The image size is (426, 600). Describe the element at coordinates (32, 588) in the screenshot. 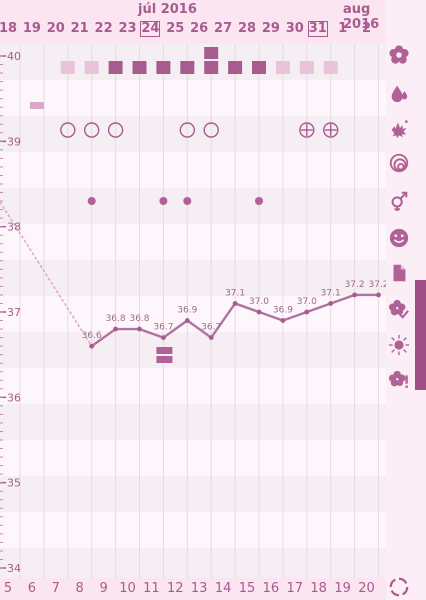

I see `cycle-day-label: 6` at that location.